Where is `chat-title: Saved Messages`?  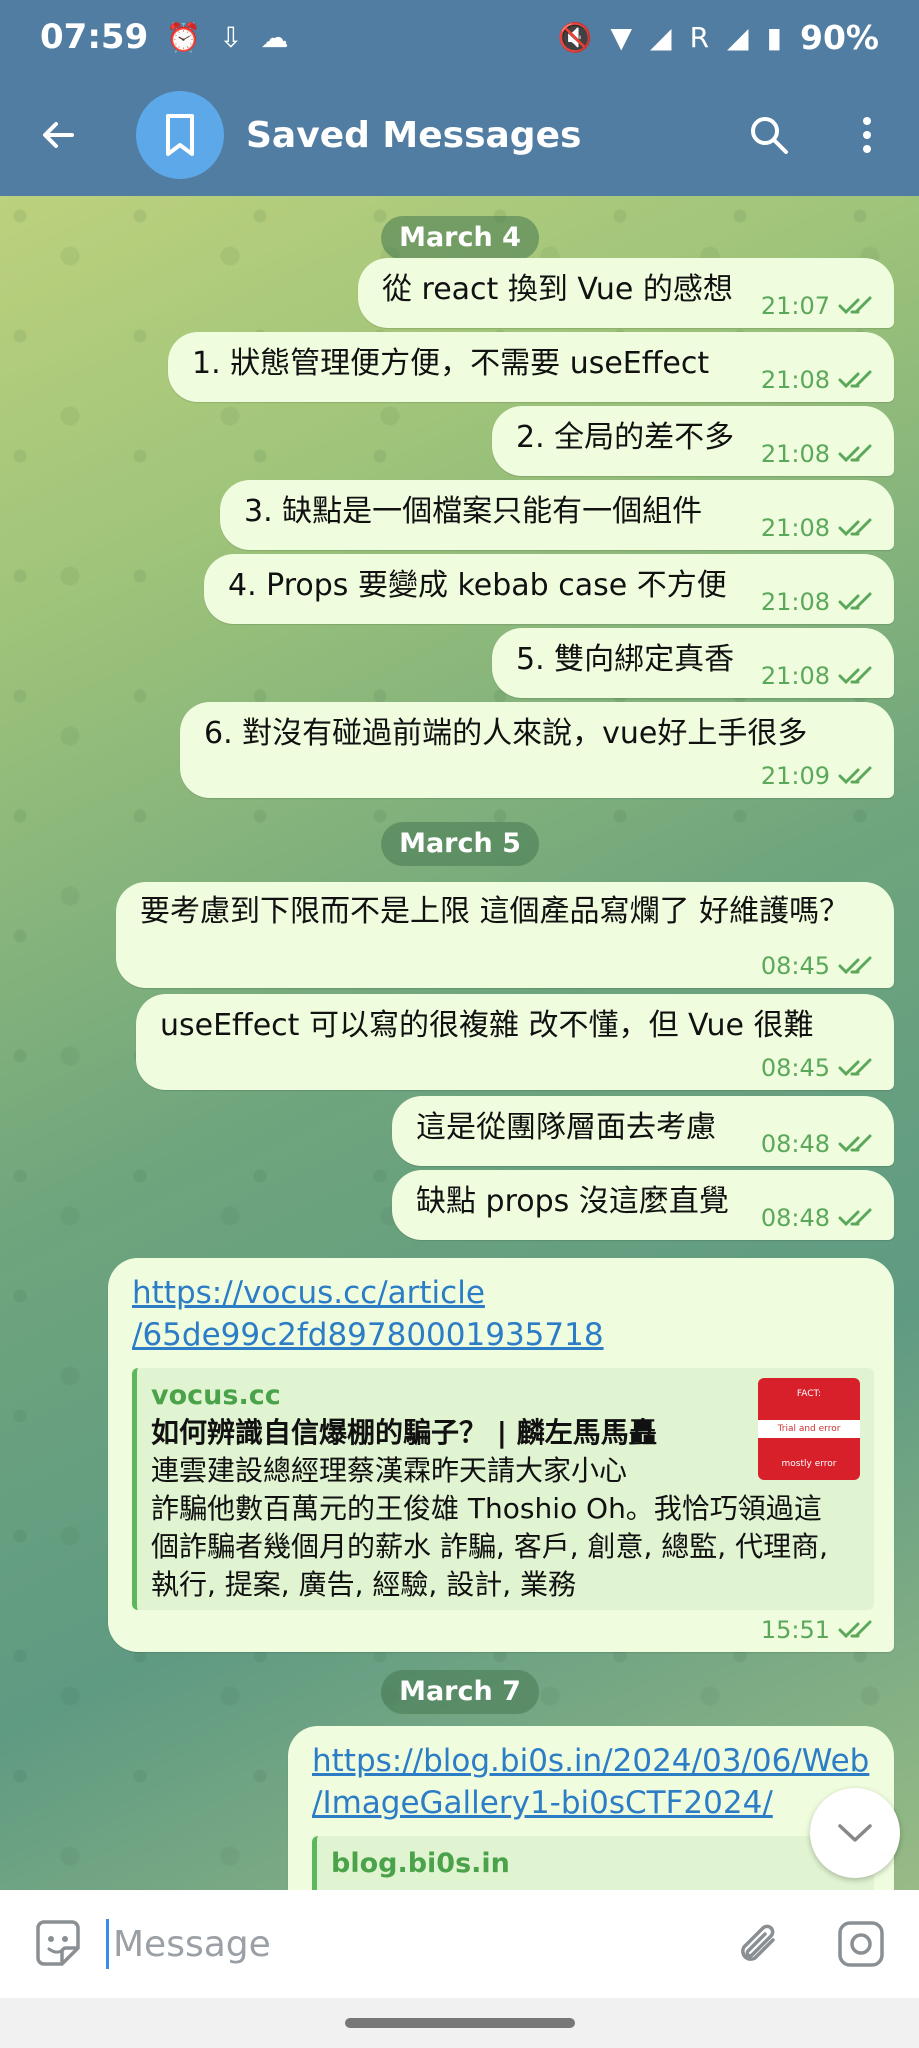
chat-title: Saved Messages is located at coordinates (492, 135).